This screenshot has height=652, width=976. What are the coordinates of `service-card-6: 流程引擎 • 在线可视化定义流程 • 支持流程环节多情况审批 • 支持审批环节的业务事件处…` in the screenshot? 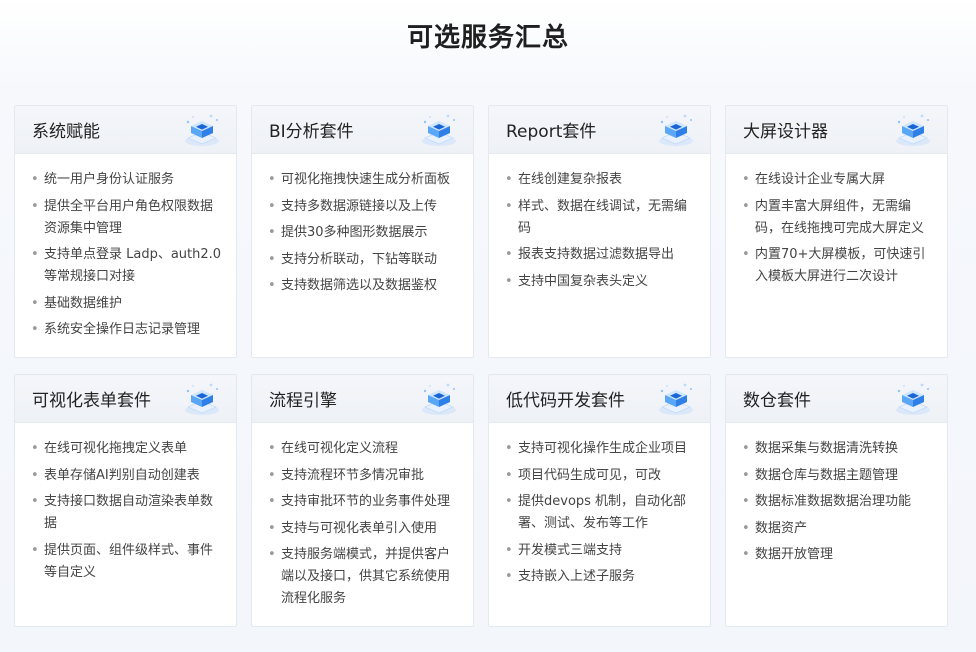 It's located at (362, 500).